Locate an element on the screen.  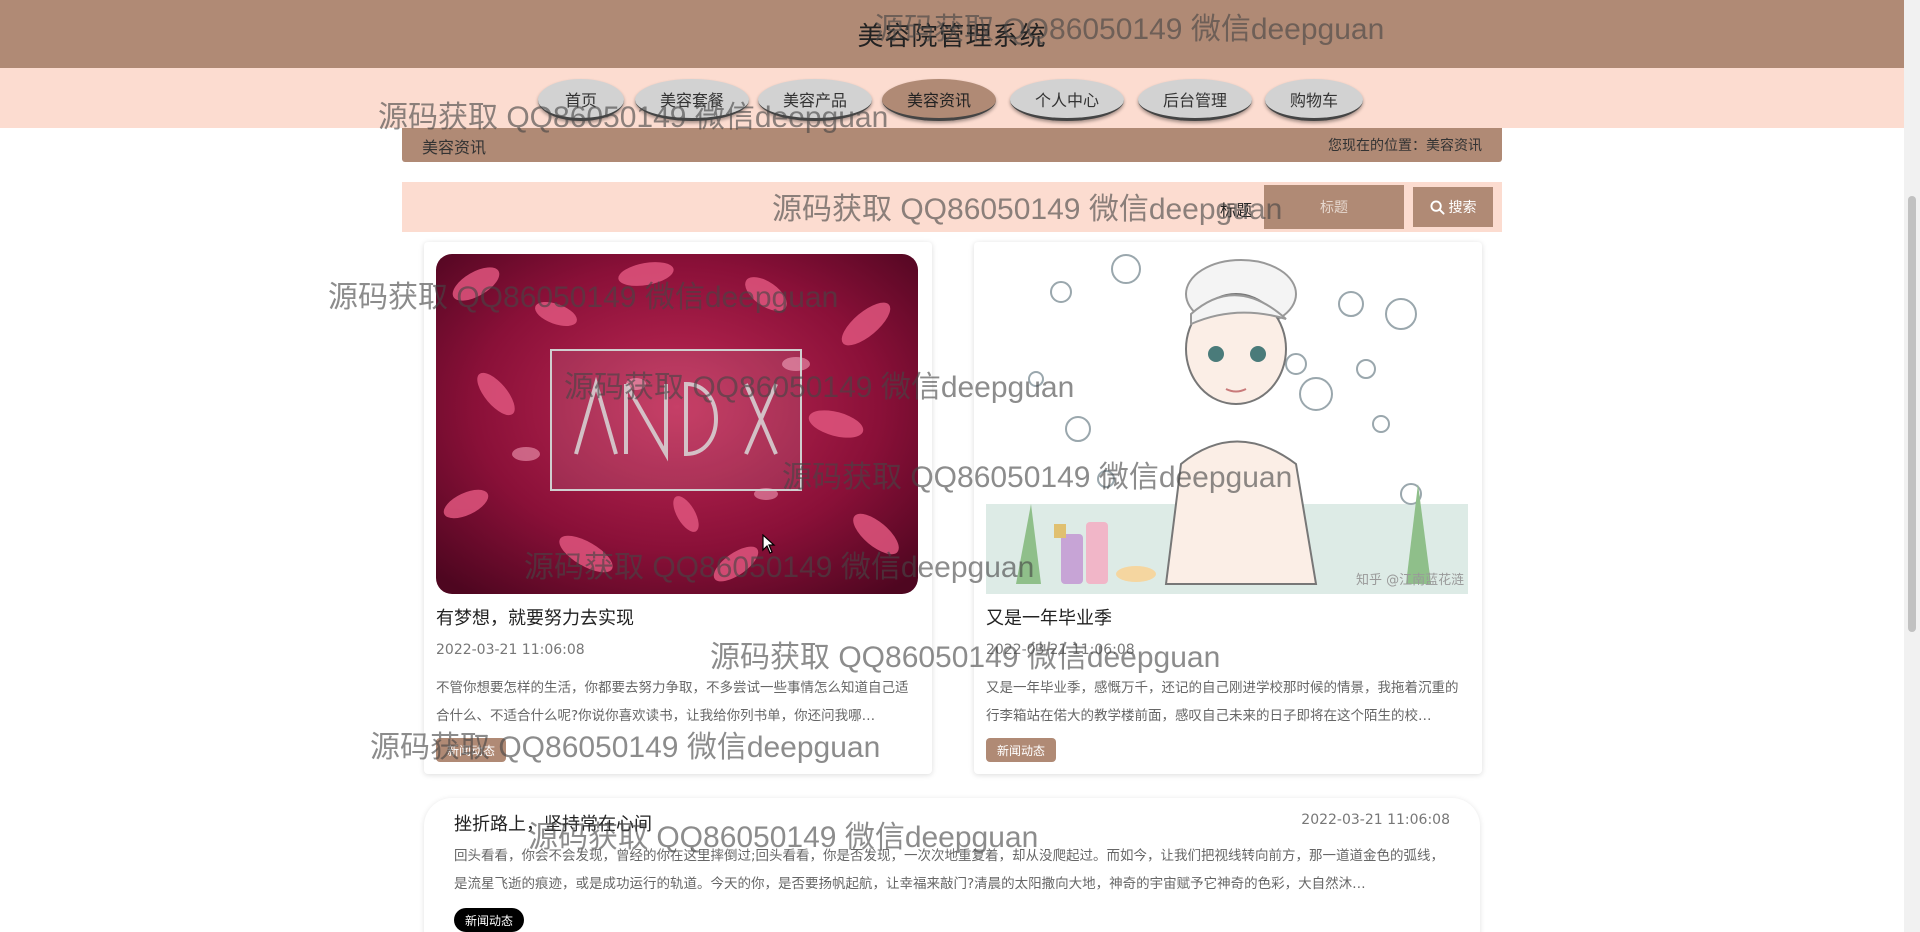
breadcrumb-bar: 美容资讯 您现在的位置：美容资讯 is located at coordinates (952, 145).